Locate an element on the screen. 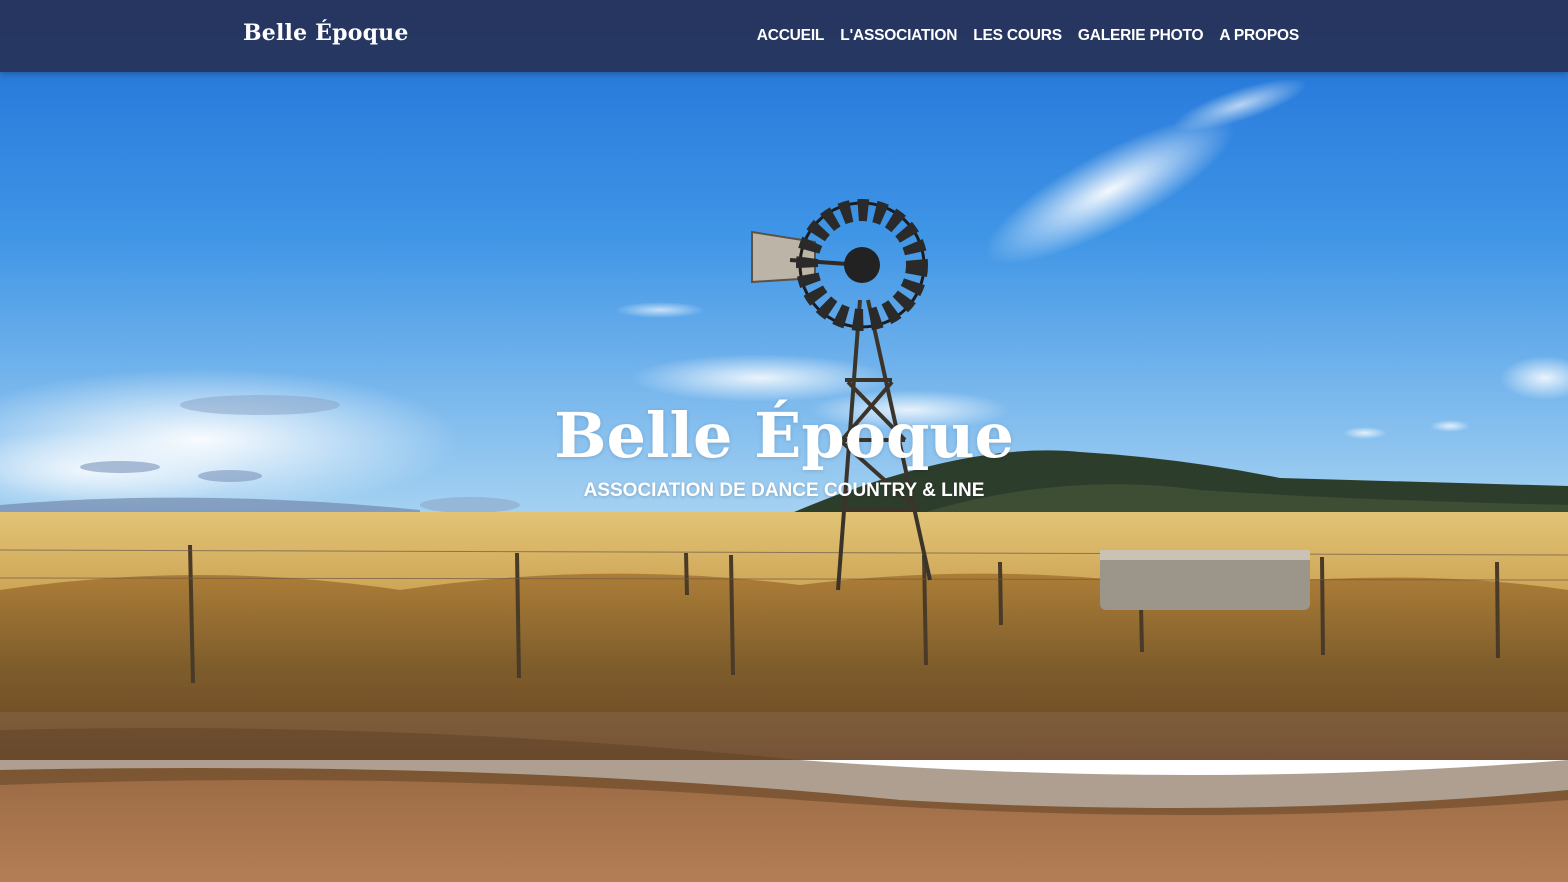  brand-logo-link: Belle Époque is located at coordinates (326, 33).